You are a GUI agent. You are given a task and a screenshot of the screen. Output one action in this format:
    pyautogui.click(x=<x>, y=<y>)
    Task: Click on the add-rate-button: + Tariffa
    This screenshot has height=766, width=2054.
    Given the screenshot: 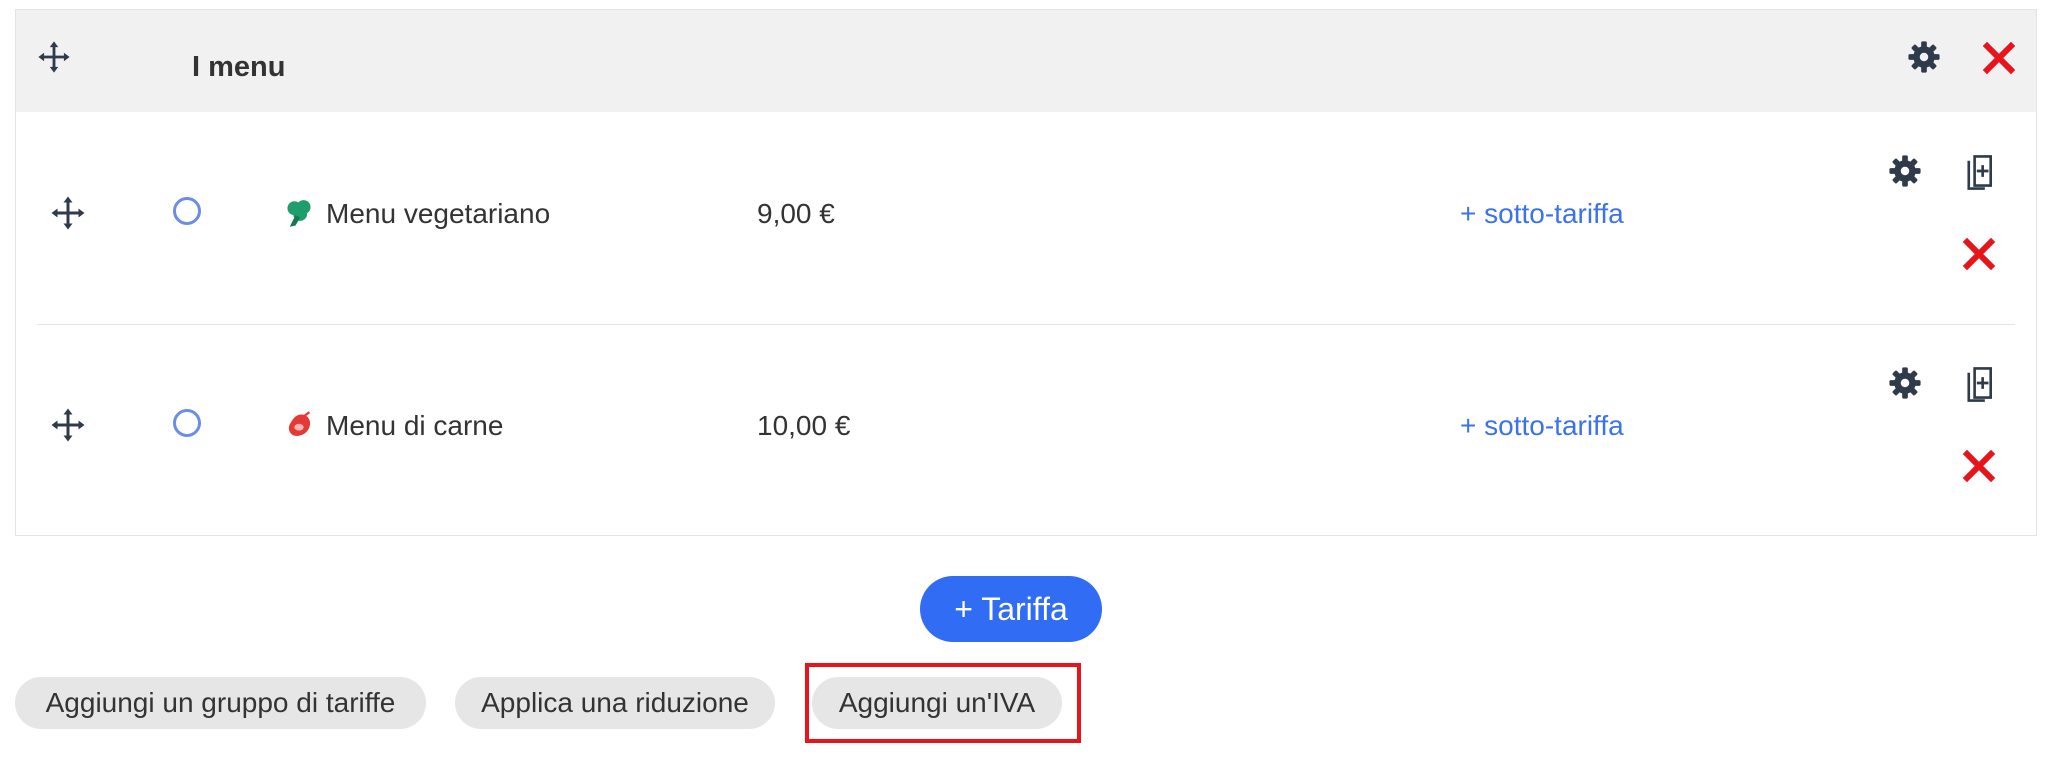 What is the action you would take?
    pyautogui.click(x=1011, y=609)
    